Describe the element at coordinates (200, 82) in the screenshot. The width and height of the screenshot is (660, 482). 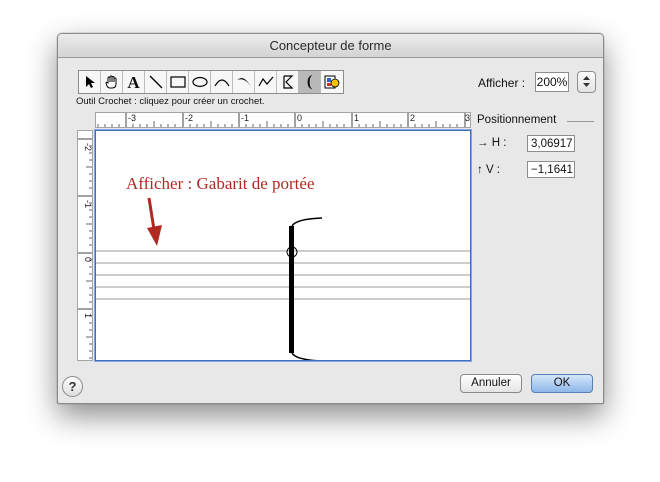
I see `ellipse-tool-icon` at that location.